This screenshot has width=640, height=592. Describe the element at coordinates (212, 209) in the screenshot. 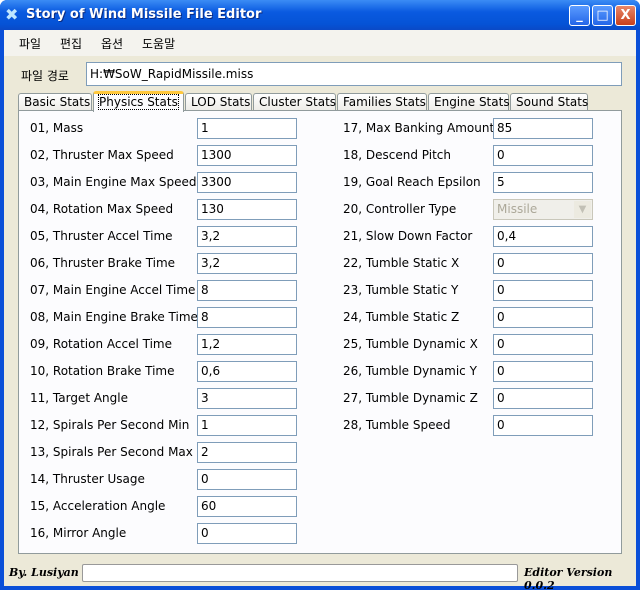

I see `field-value: 130` at that location.